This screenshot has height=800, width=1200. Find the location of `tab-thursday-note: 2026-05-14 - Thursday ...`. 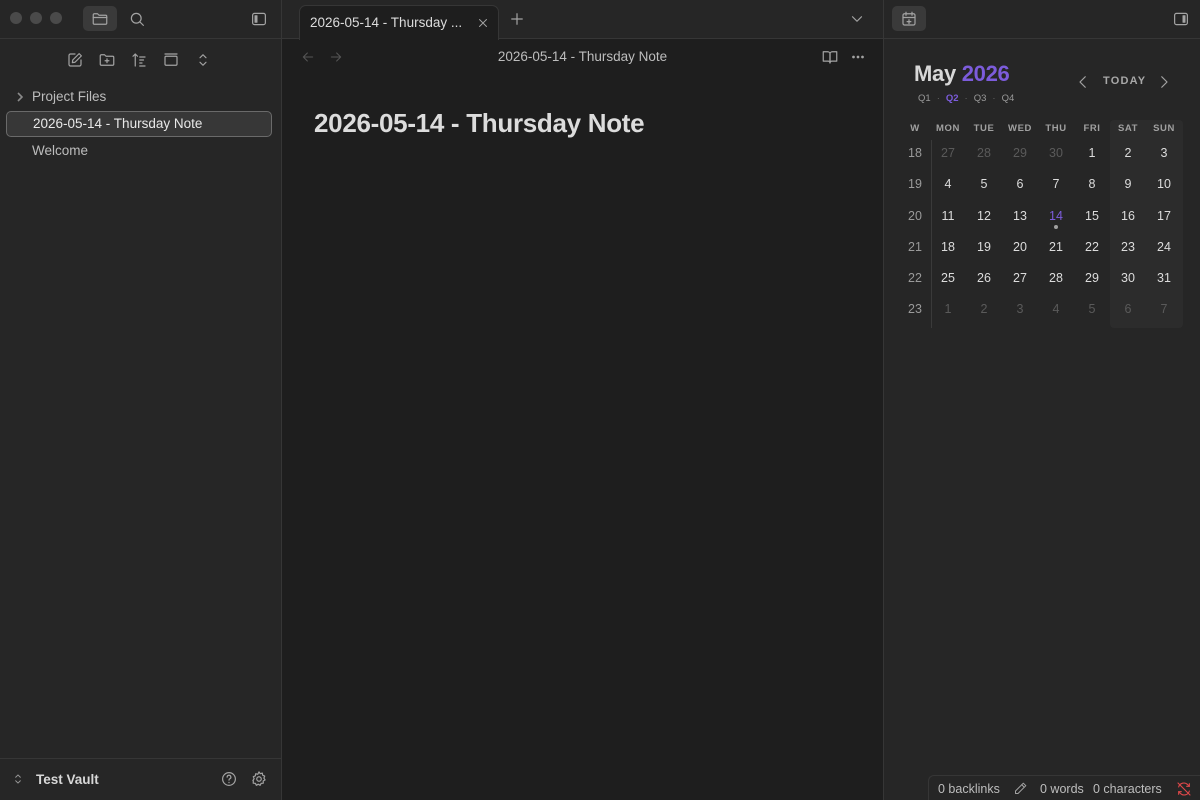

tab-thursday-note: 2026-05-14 - Thursday ... is located at coordinates (399, 22).